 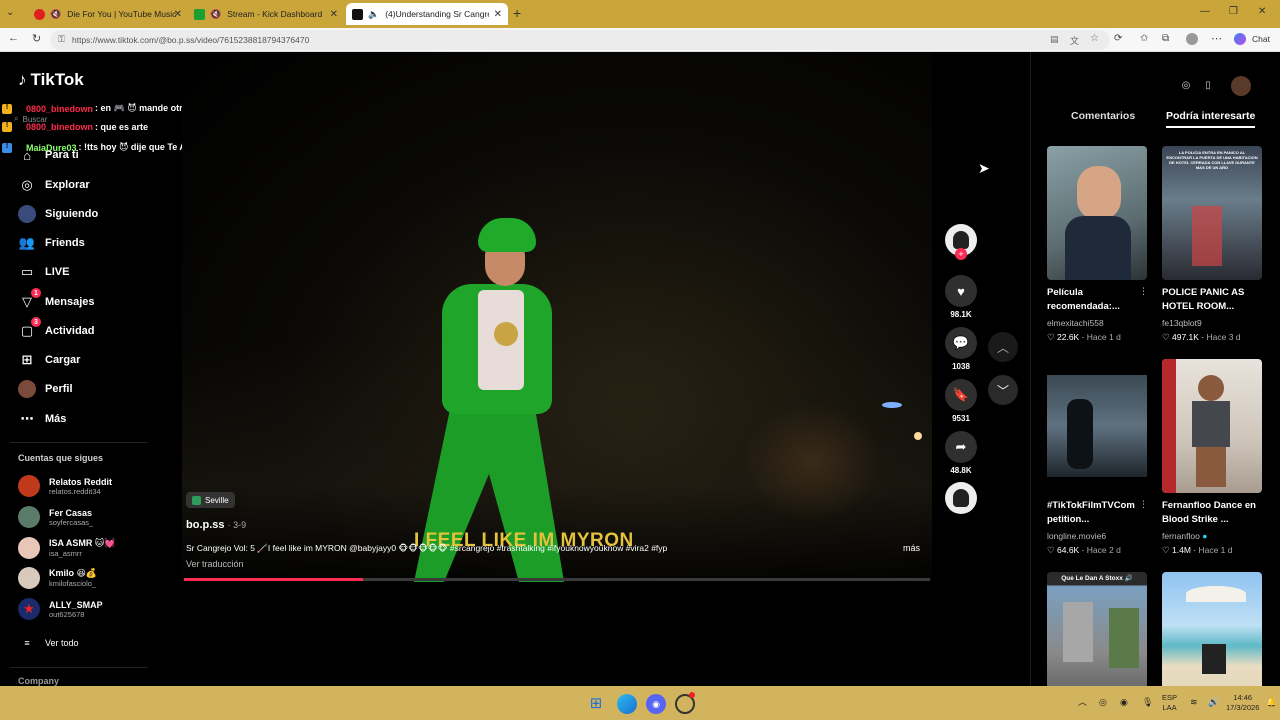 I want to click on reader-icon: ▤, so click(x=1054, y=39).